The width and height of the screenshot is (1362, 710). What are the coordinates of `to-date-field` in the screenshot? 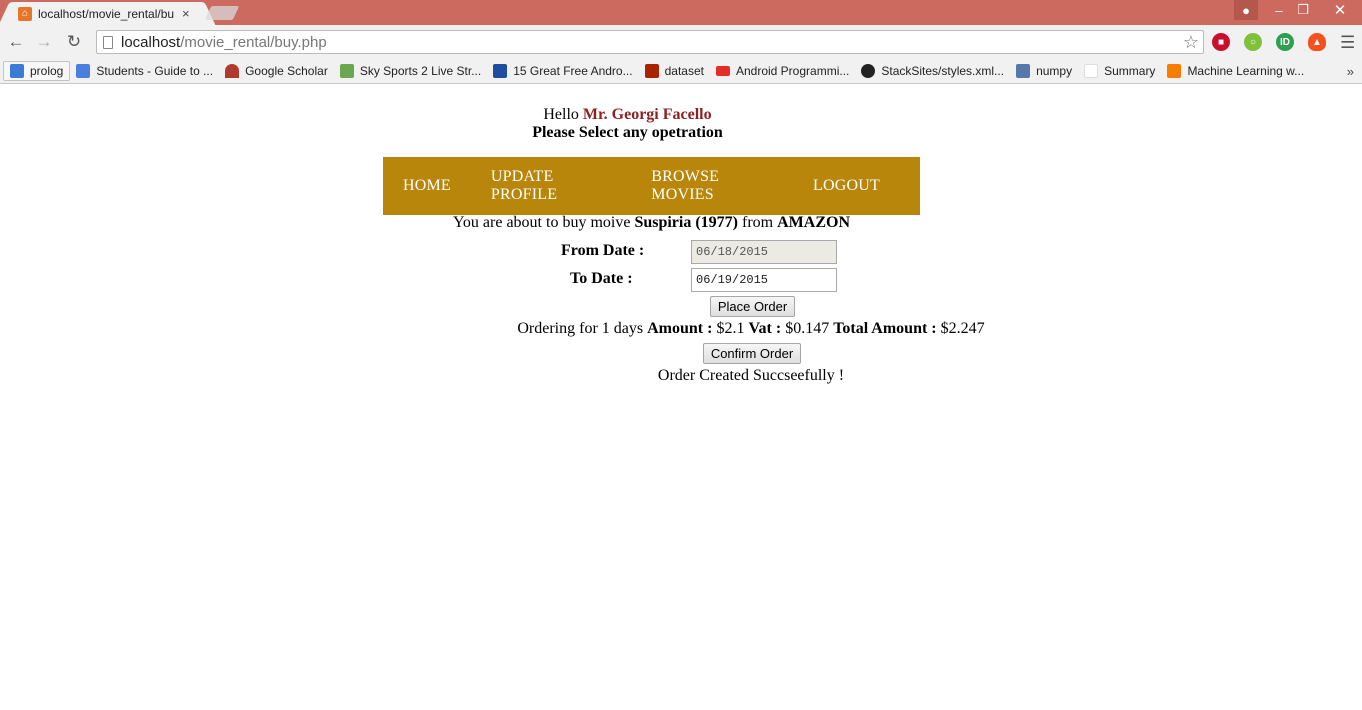 It's located at (764, 280).